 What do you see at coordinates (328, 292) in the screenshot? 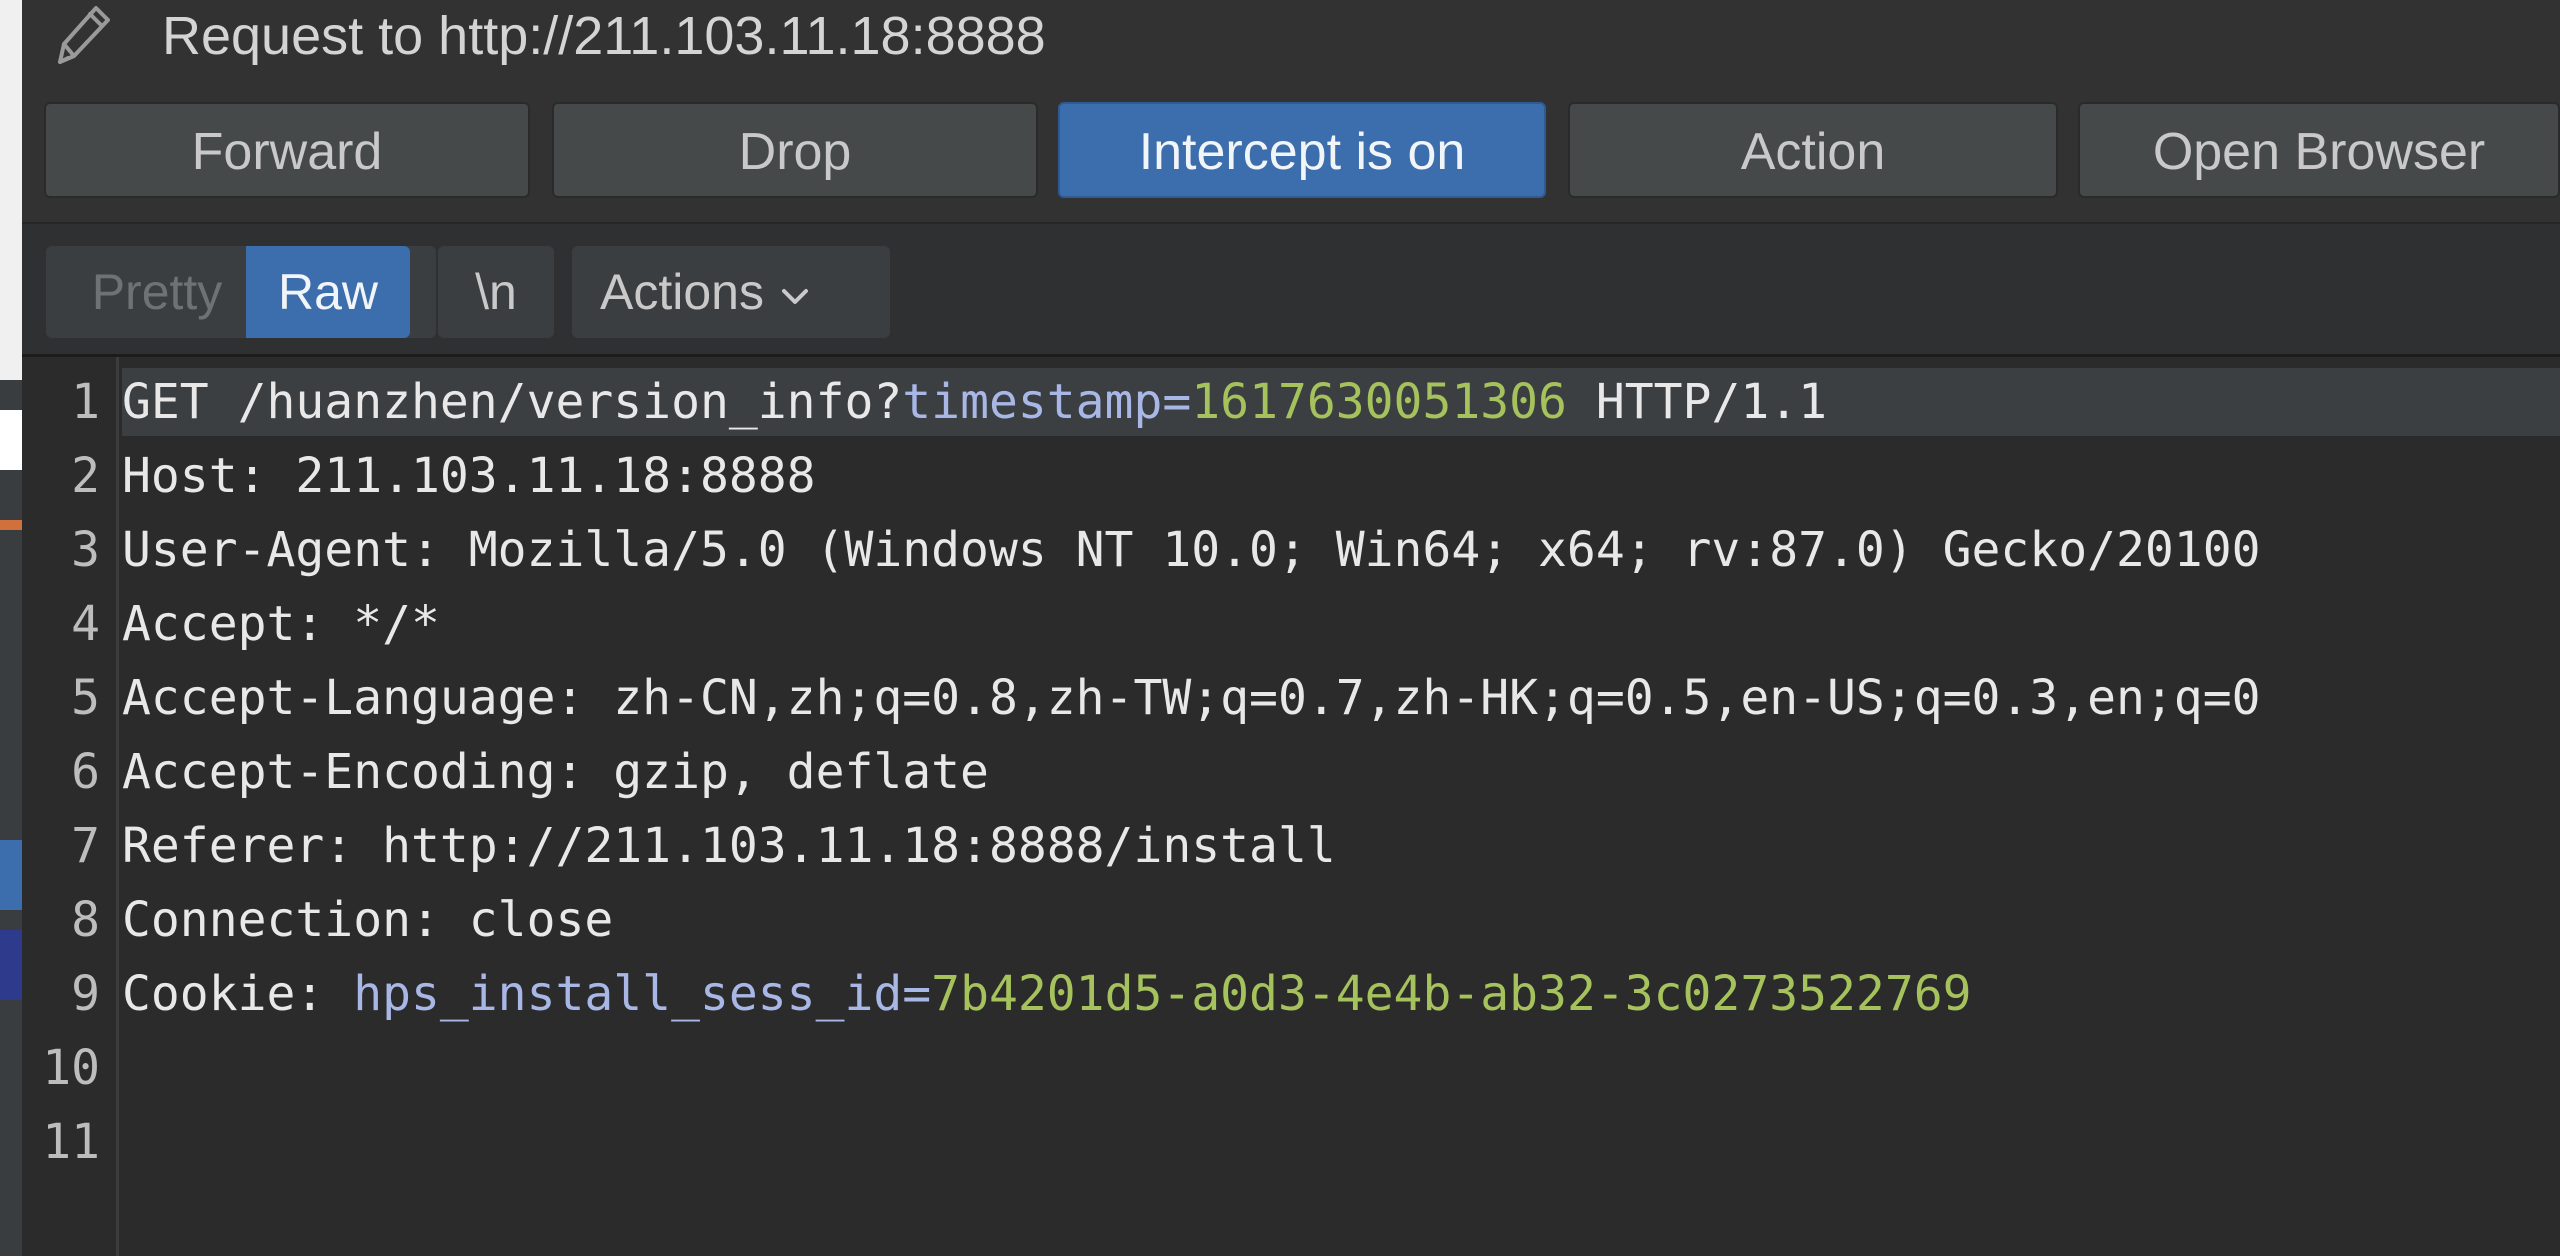
I see `tab-raw: Raw` at bounding box center [328, 292].